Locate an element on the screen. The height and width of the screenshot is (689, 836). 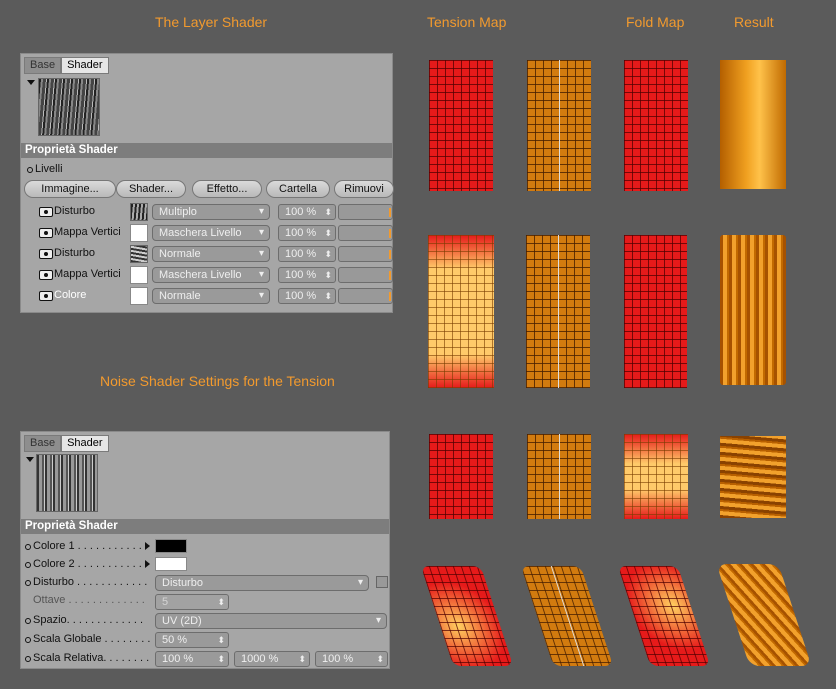
layer-mode-dropdown: Multiplo is located at coordinates (211, 212).